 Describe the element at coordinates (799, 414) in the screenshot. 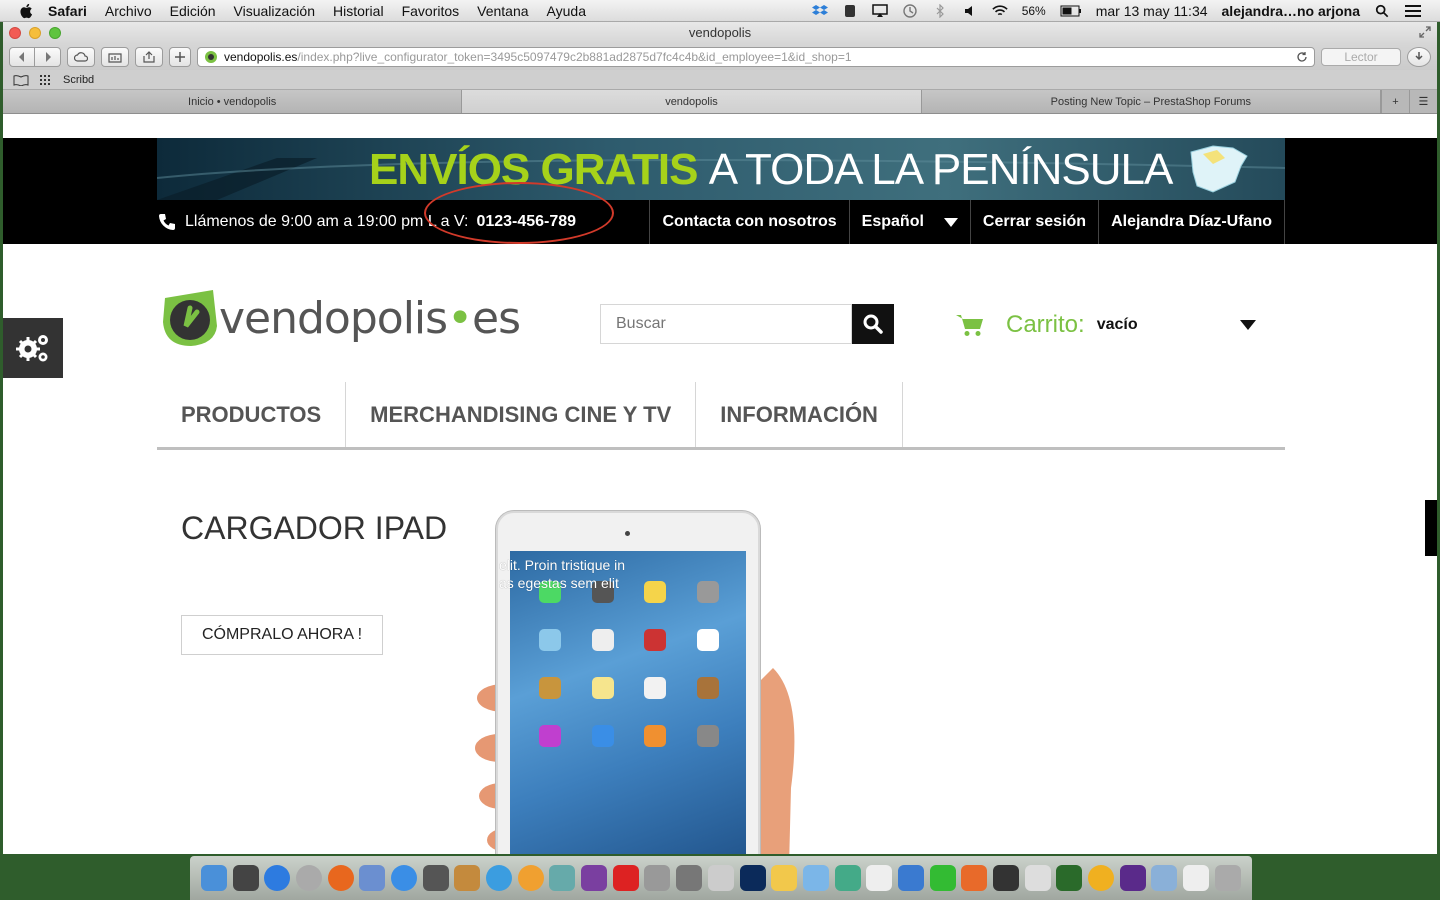

I see `nav-informacion: INFORMACIÓN` at that location.